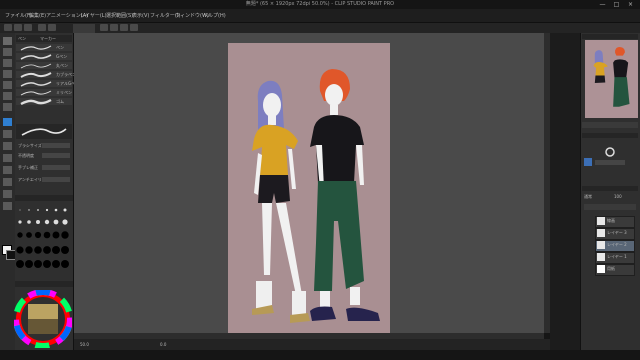 The height and width of the screenshot is (360, 640). What do you see at coordinates (610, 135) in the screenshot?
I see `properties-header` at bounding box center [610, 135].